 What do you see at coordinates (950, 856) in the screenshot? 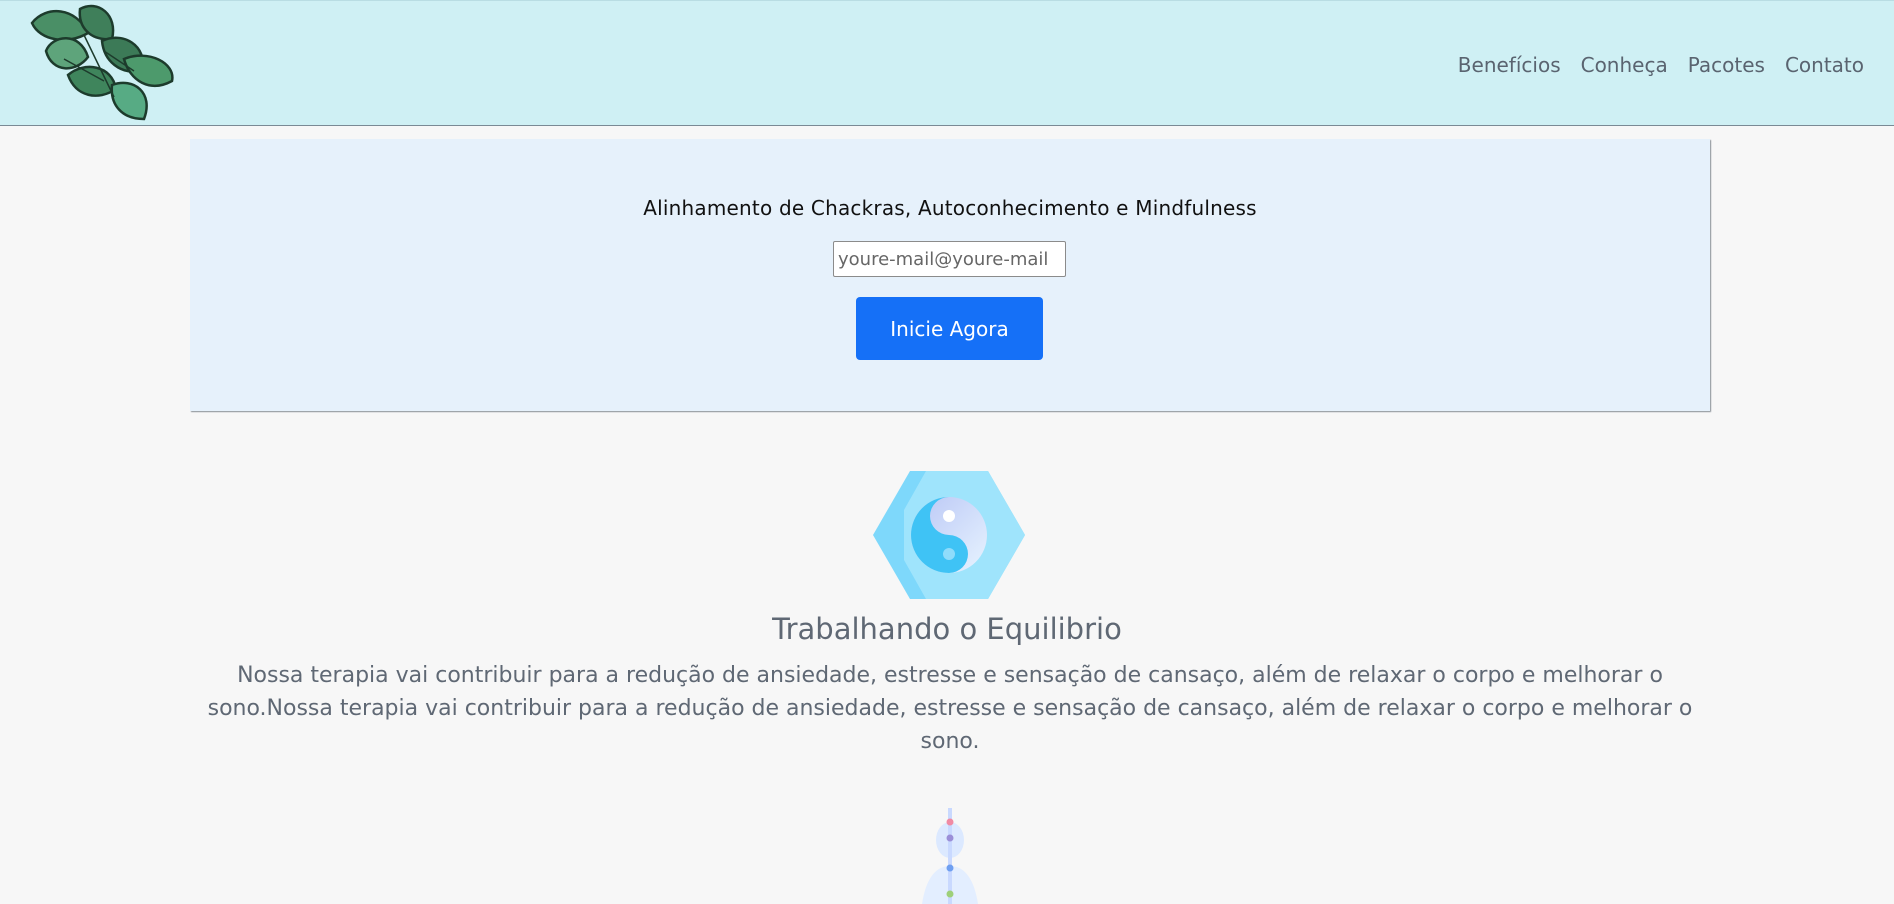
I see `chakra-body-icon` at bounding box center [950, 856].